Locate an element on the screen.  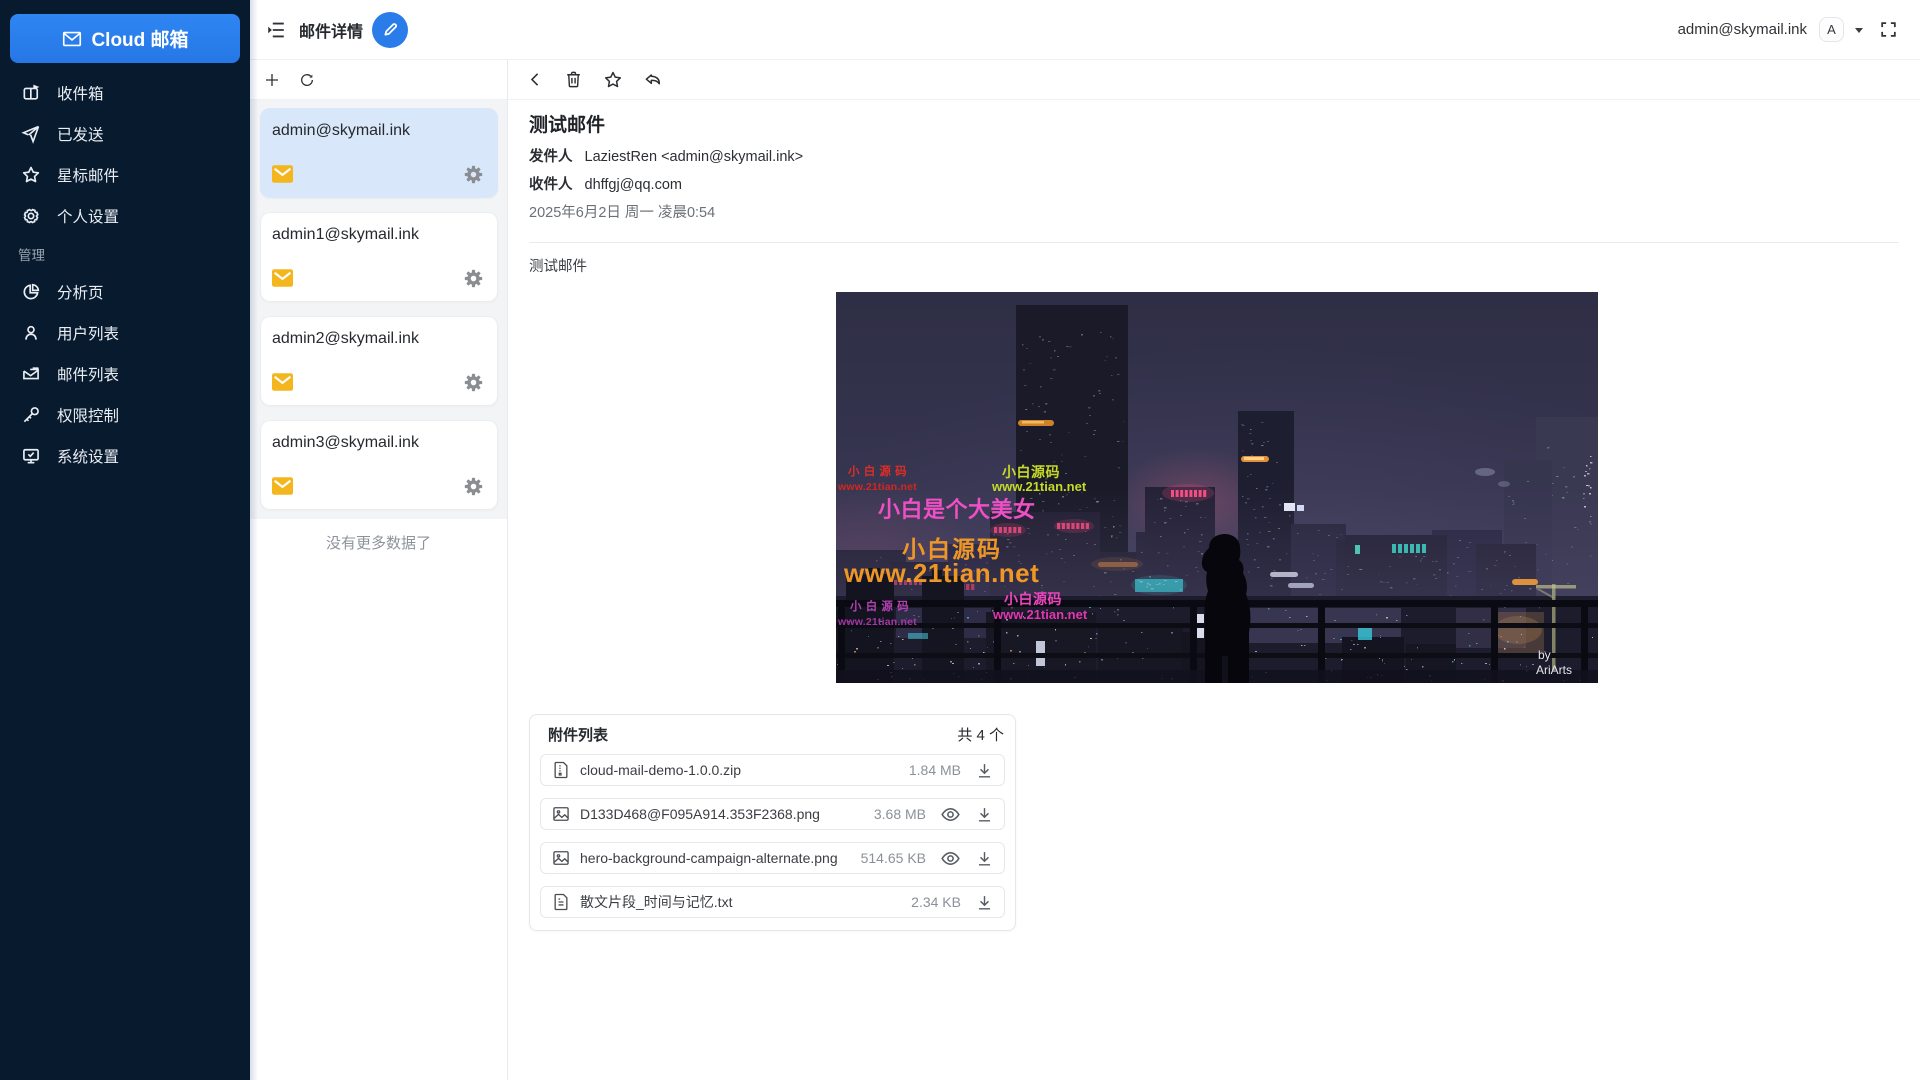
svg-text: AriArts is located at coordinates (1554, 670).